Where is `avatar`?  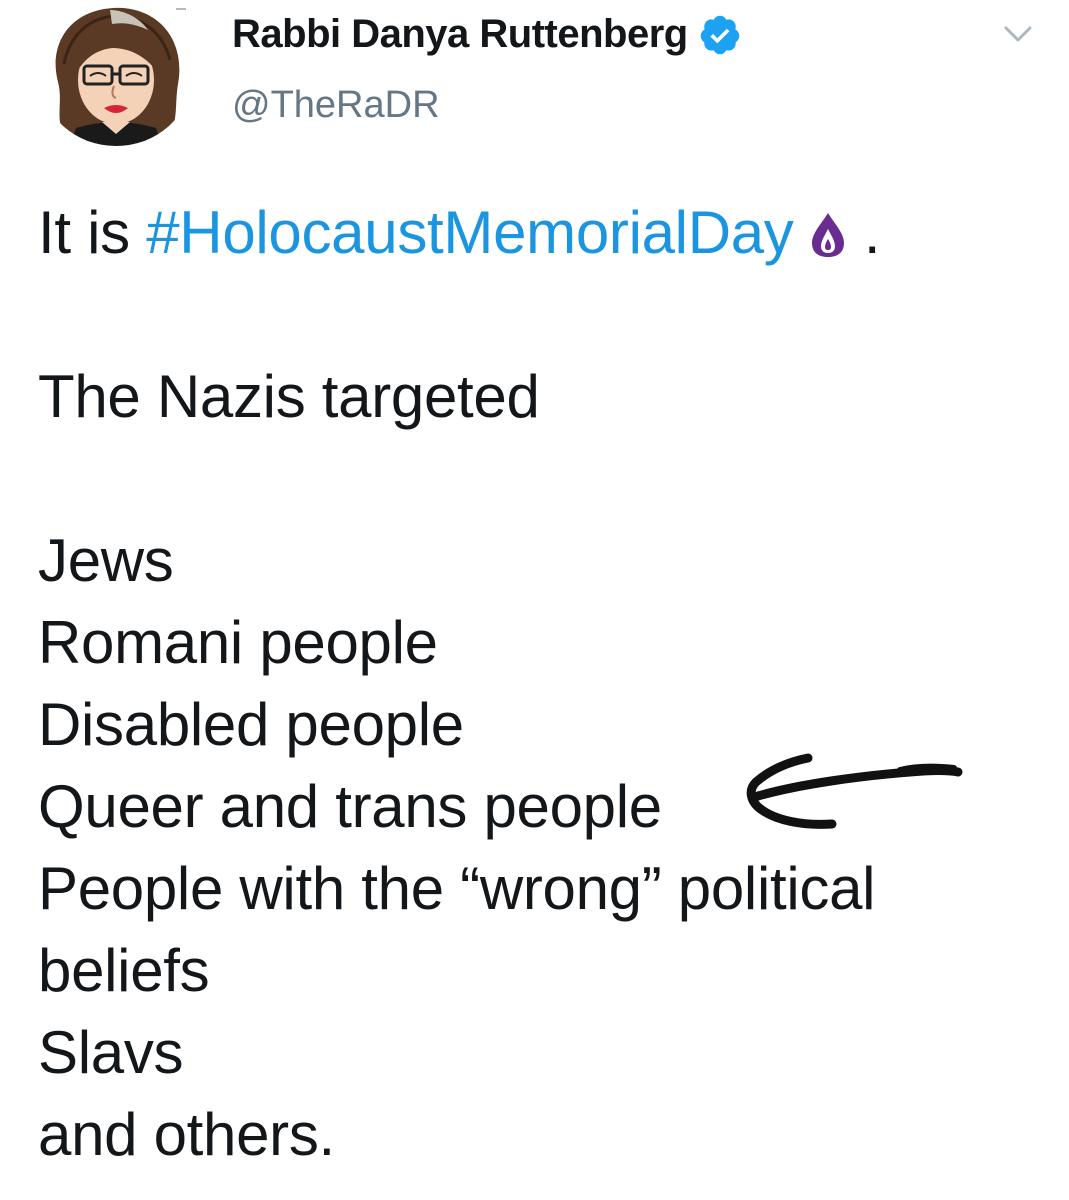
avatar is located at coordinates (116, 75).